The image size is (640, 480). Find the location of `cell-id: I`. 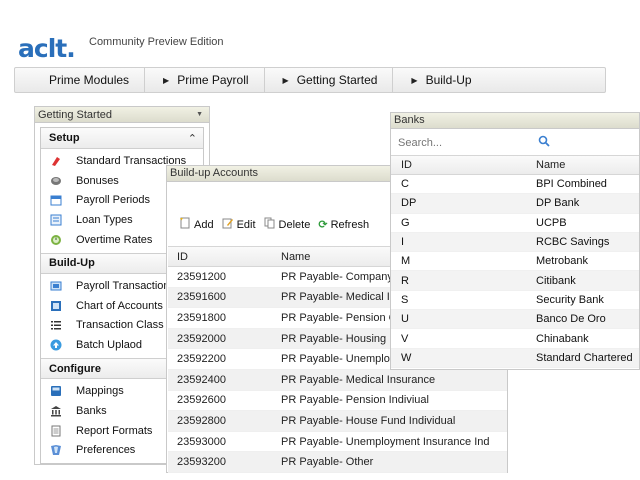

cell-id: I is located at coordinates (403, 242).